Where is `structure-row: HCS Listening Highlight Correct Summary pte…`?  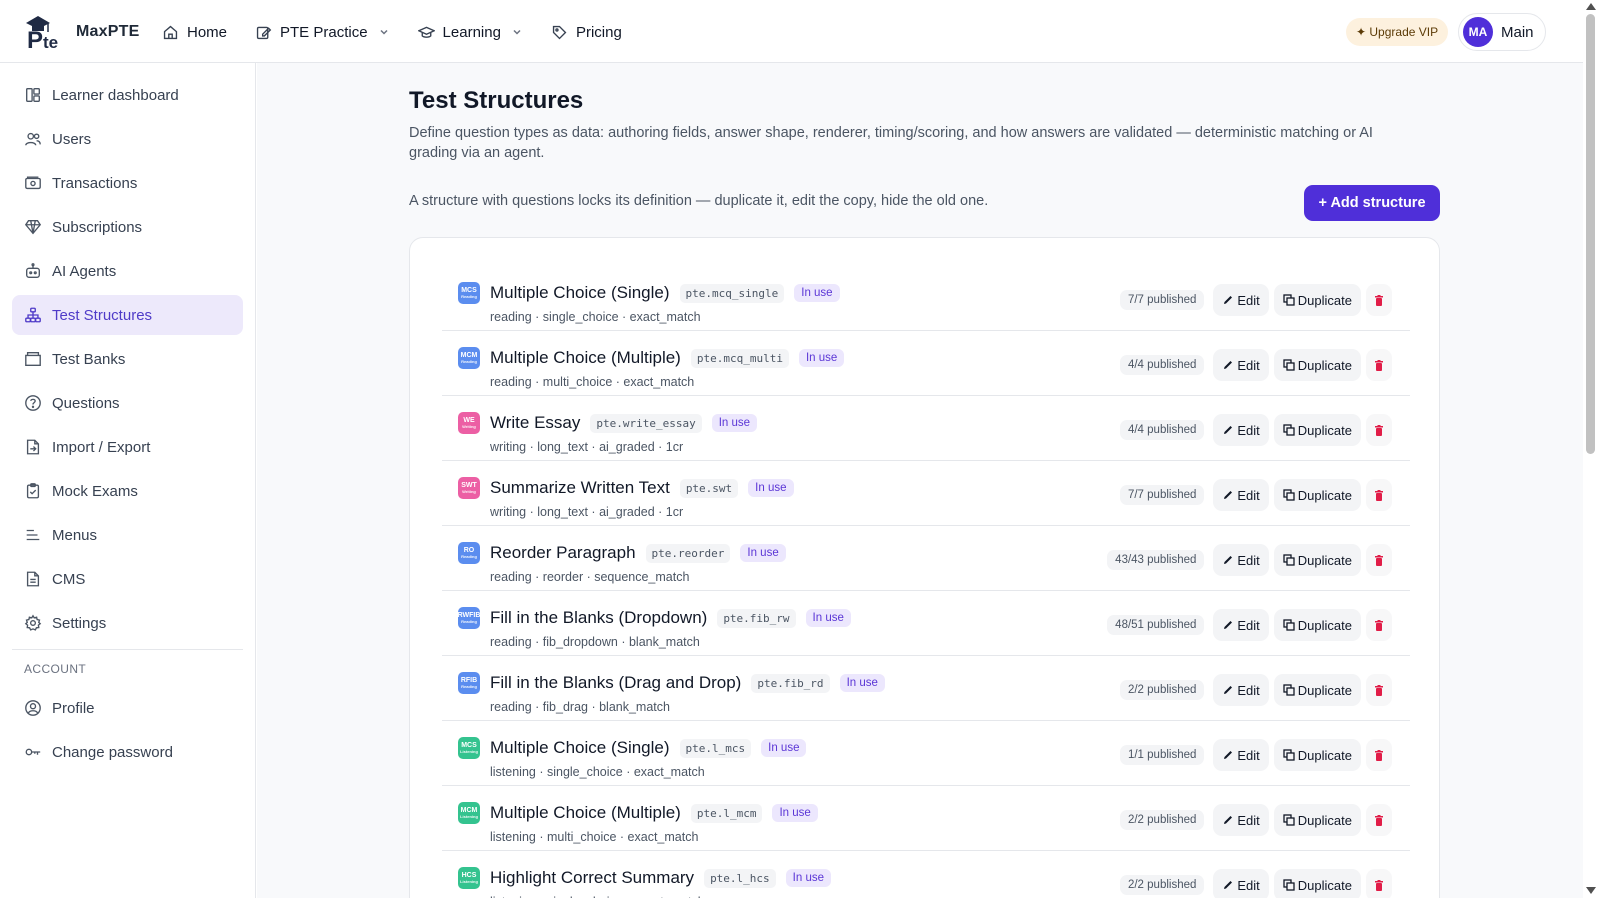 structure-row: HCS Listening Highlight Correct Summary pte… is located at coordinates (926, 874).